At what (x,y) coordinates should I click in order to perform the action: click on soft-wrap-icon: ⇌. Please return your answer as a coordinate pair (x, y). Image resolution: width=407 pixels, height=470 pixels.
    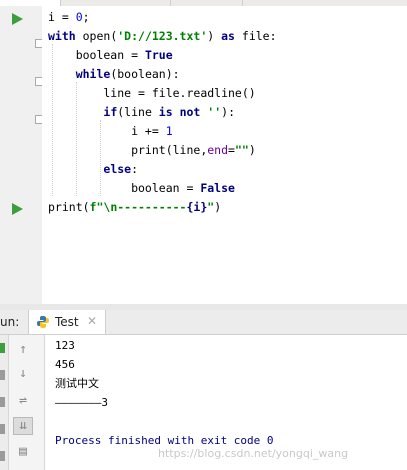
    Looking at the image, I should click on (23, 401).